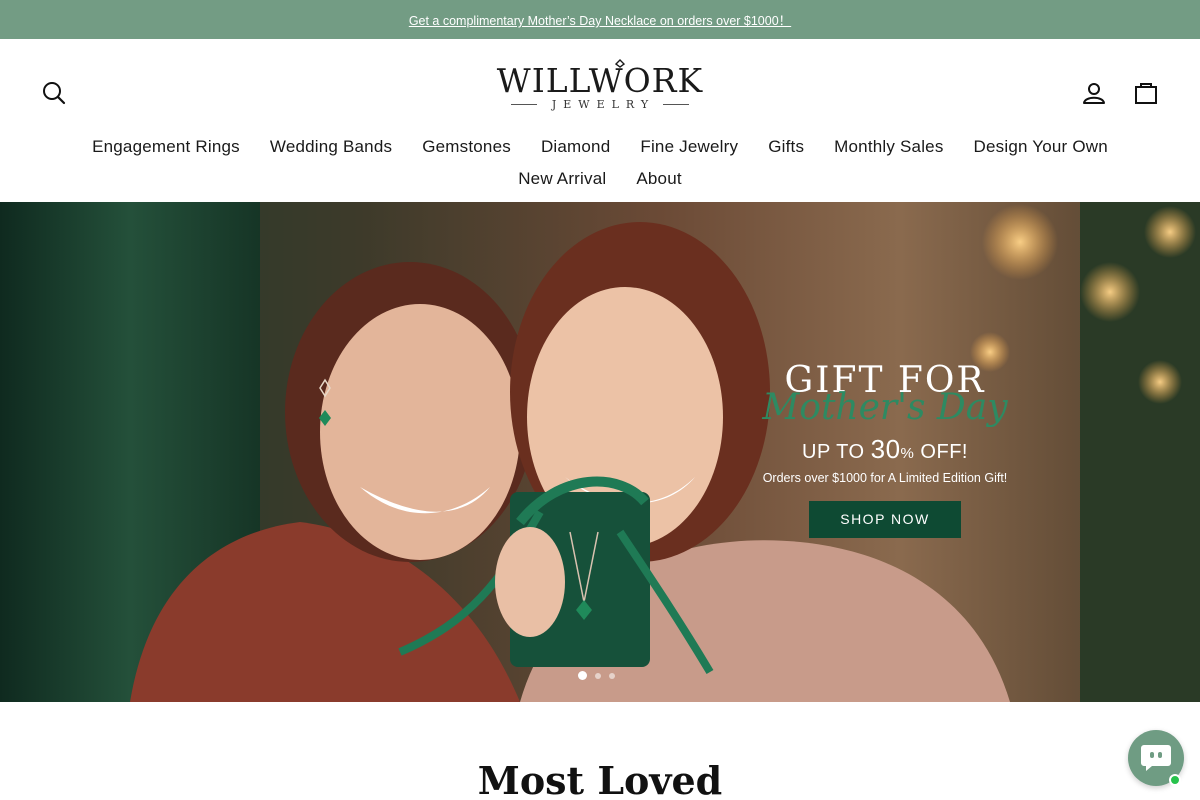 The image size is (1200, 800). Describe the element at coordinates (562, 179) in the screenshot. I see `nav-new-arrival: New Arrival` at that location.